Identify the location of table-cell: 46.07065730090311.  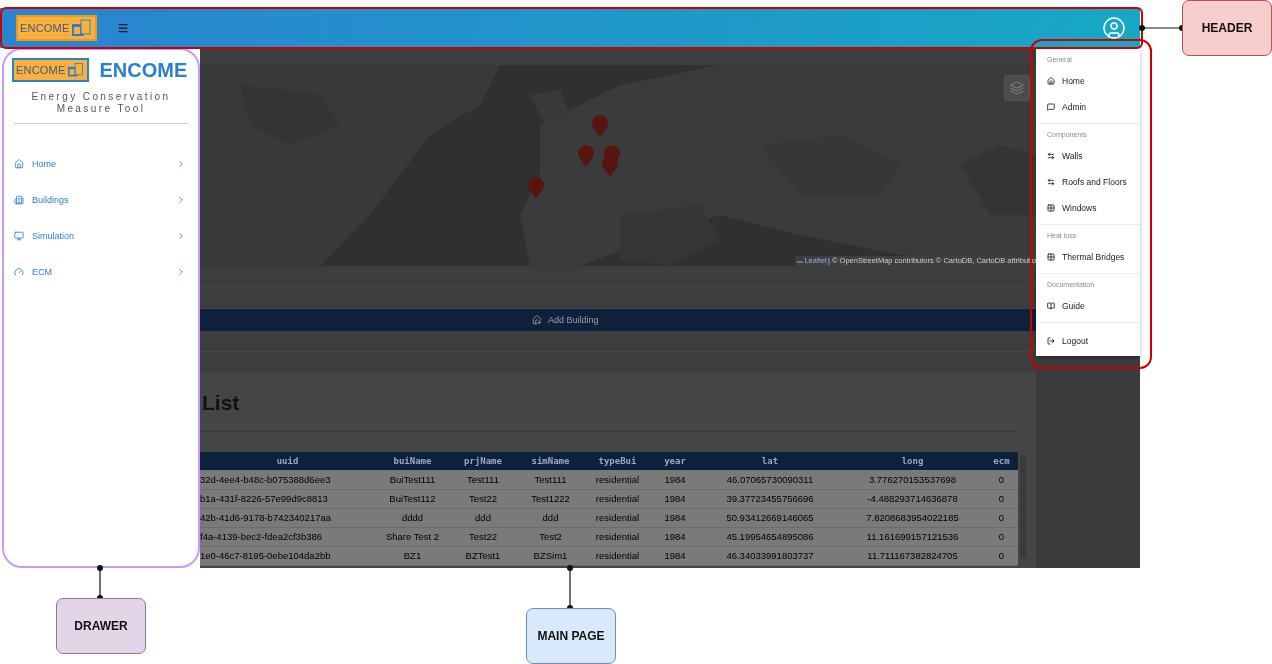
(770, 479).